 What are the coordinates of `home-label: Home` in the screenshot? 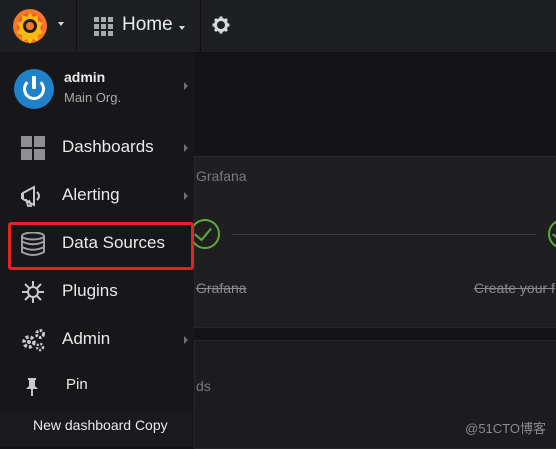 It's located at (147, 24).